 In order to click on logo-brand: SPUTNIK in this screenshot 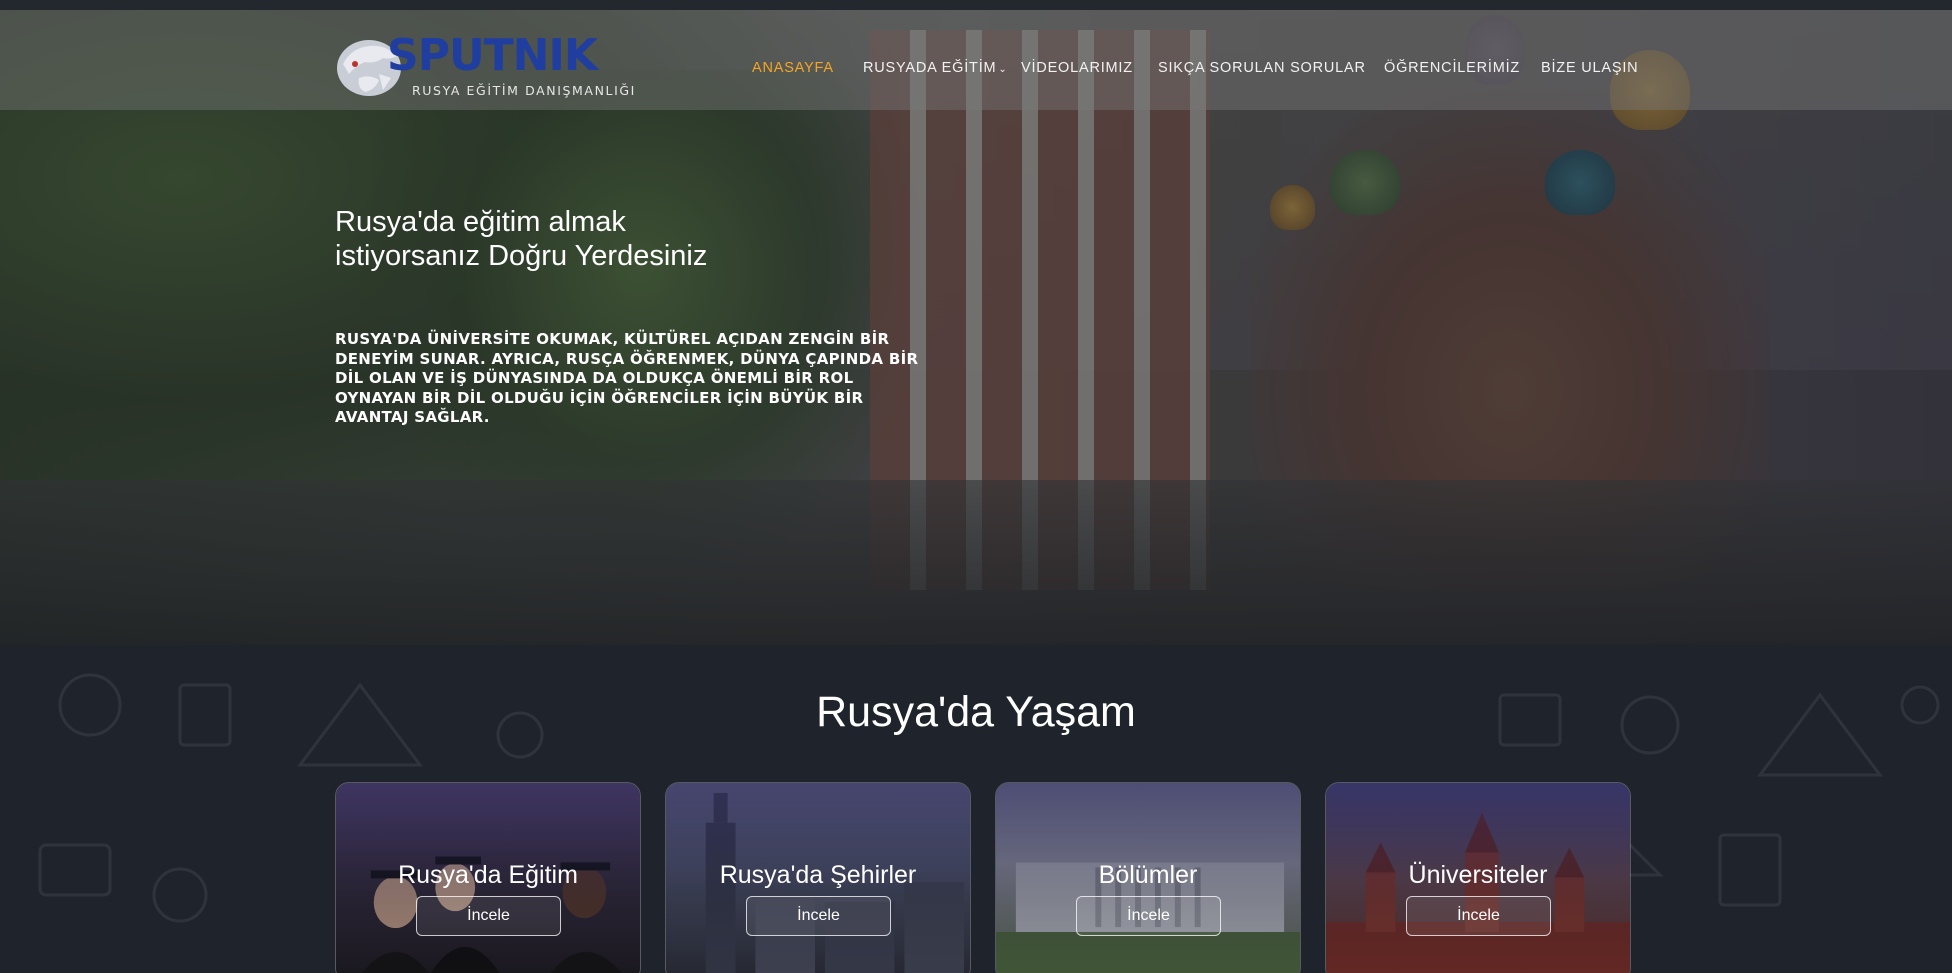, I will do `click(492, 55)`.